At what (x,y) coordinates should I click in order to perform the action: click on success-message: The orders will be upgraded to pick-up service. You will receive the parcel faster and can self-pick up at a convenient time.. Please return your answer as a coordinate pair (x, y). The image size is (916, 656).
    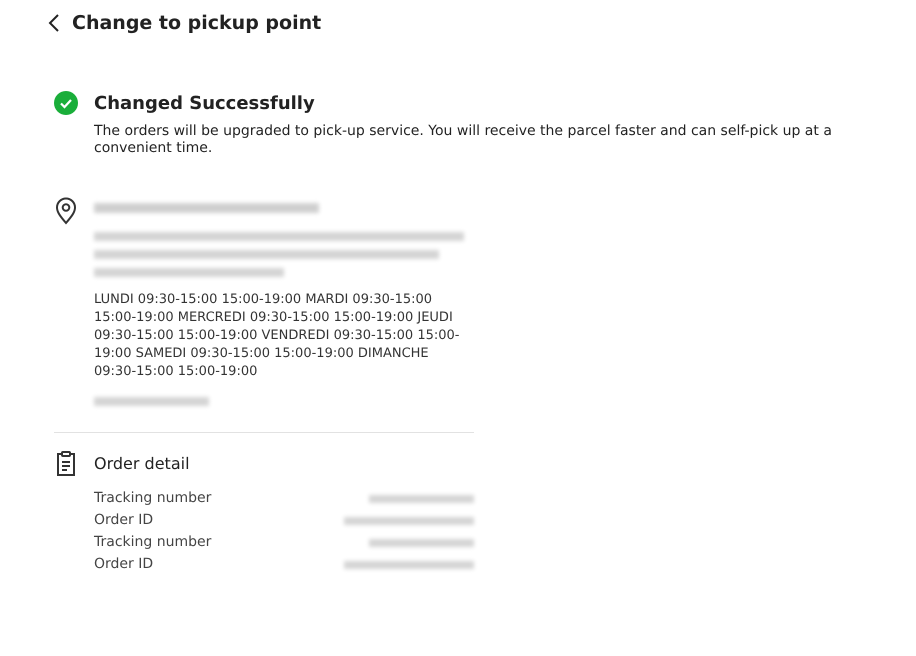
    Looking at the image, I should click on (463, 139).